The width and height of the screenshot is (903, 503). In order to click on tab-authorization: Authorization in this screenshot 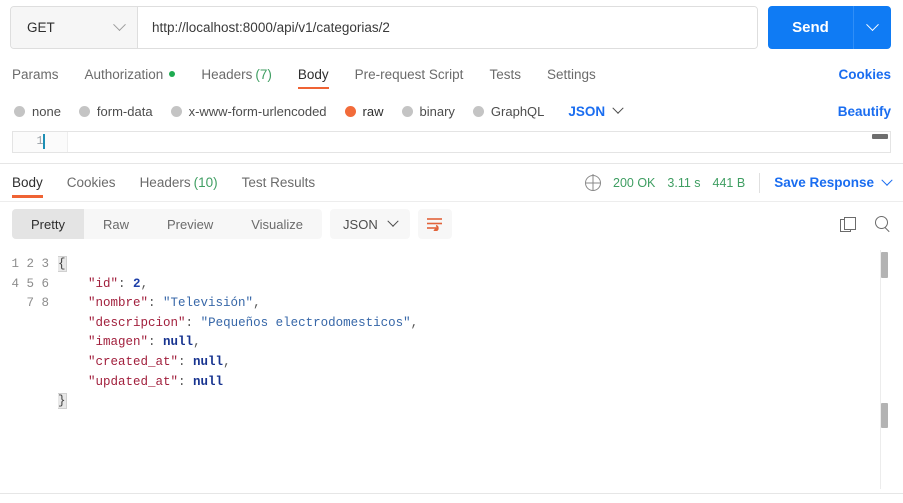, I will do `click(130, 74)`.